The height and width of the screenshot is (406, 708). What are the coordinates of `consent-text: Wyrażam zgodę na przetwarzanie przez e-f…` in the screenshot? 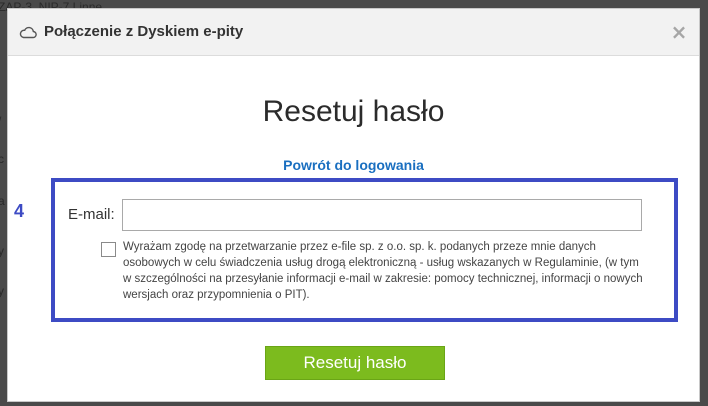 It's located at (383, 271).